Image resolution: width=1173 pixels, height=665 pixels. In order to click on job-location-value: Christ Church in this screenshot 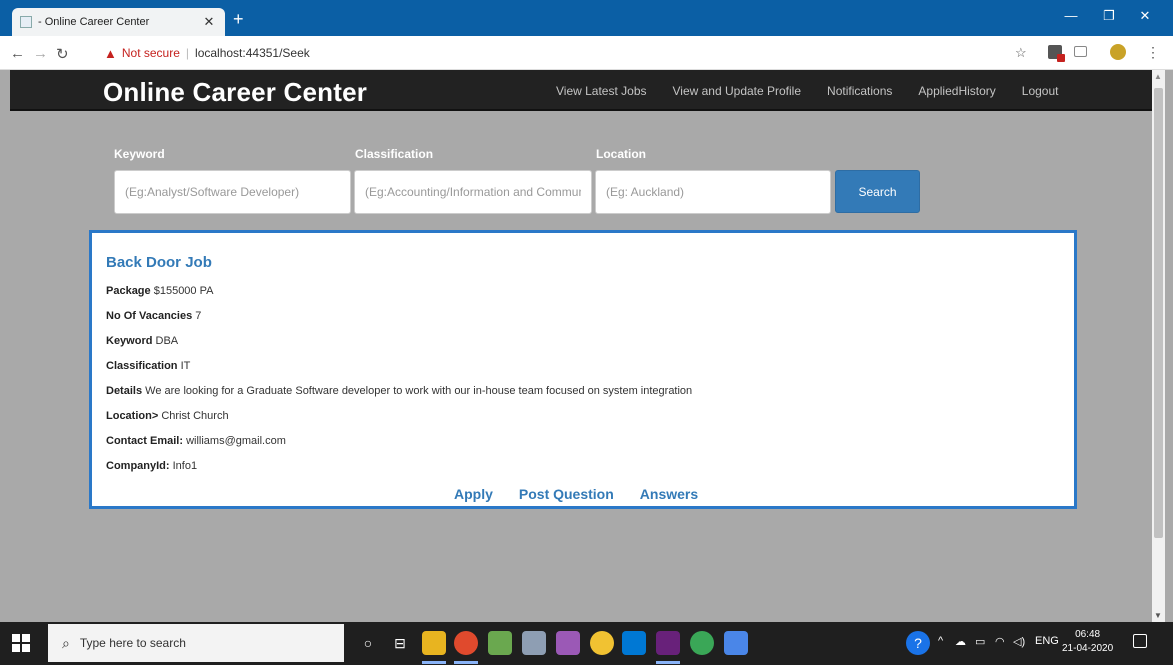, I will do `click(195, 416)`.